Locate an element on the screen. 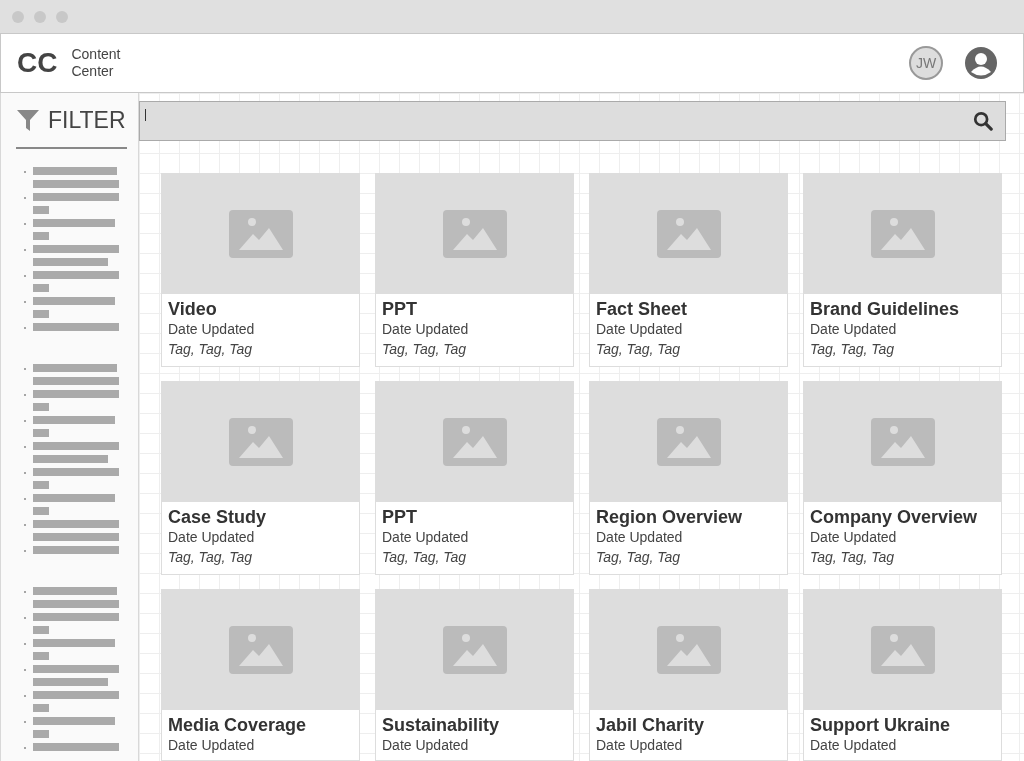  card-title: Fact Sheet is located at coordinates (642, 309).